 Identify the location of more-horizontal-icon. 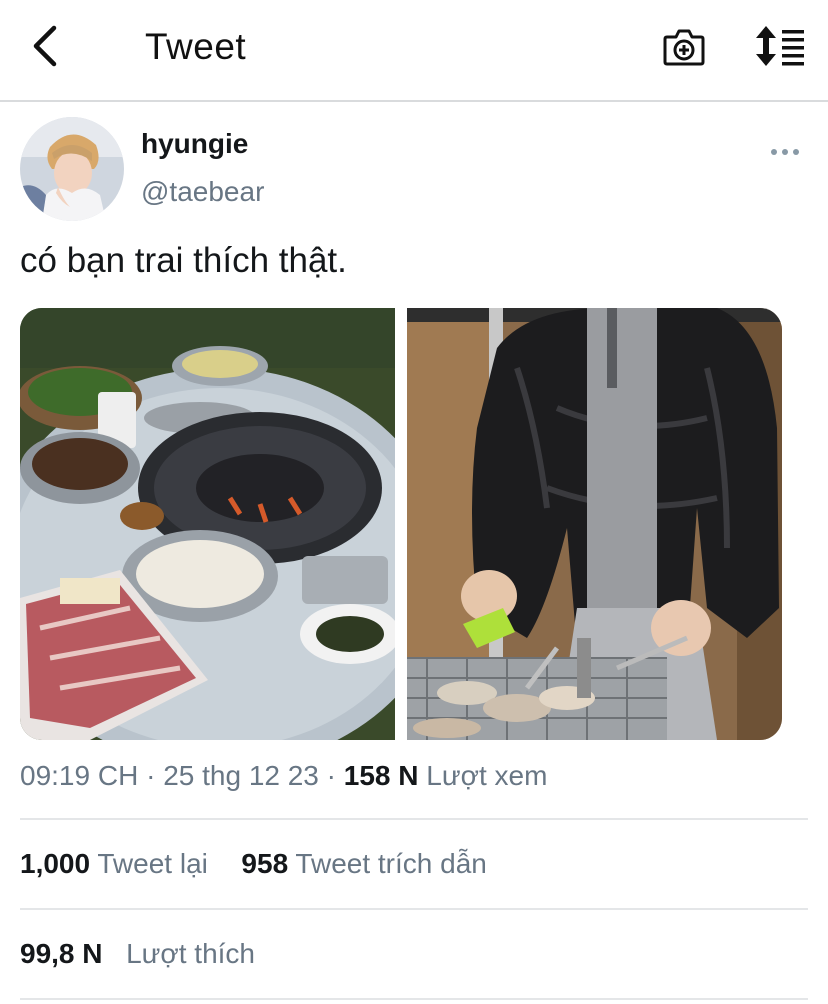
(785, 152).